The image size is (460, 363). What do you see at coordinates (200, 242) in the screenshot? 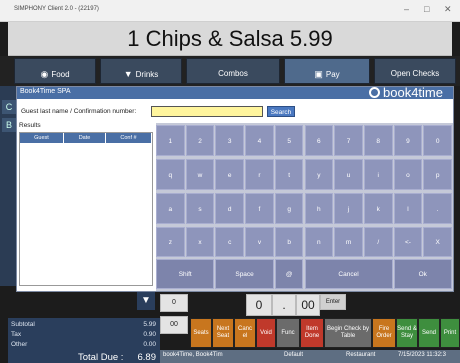
I see `key-row4-1: x` at bounding box center [200, 242].